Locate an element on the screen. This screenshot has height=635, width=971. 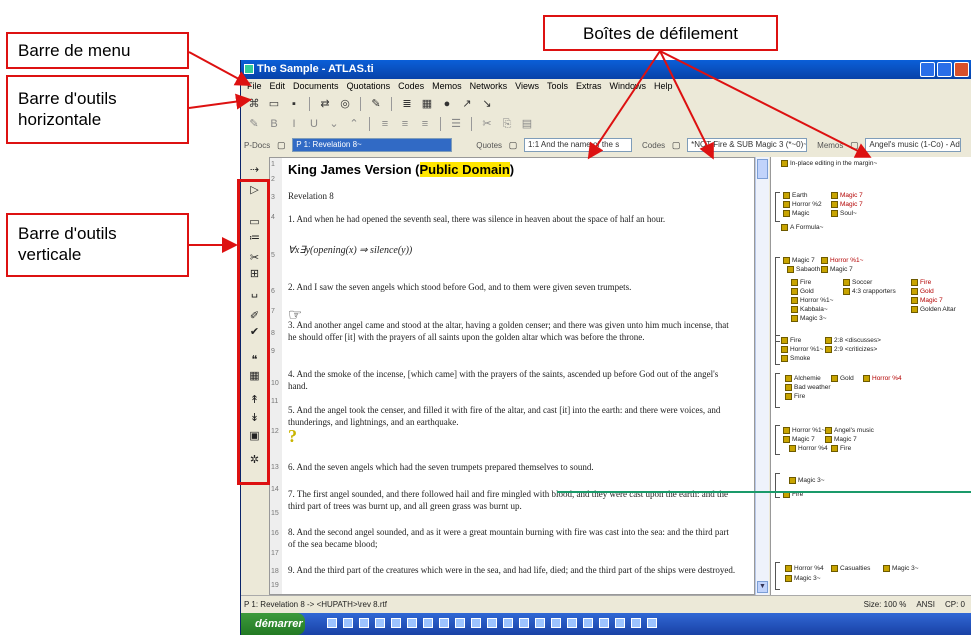
pdocs-dropdown: P 1: Revelation 8~ is located at coordinates (372, 145).